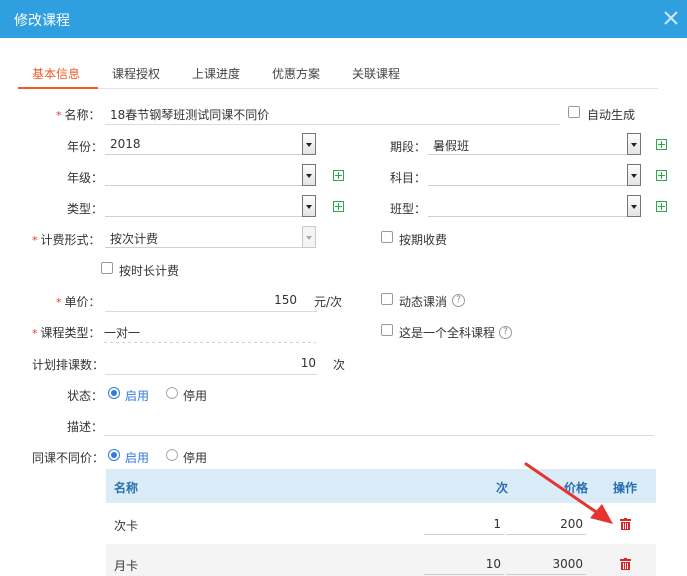 The height and width of the screenshot is (576, 687). What do you see at coordinates (447, 333) in the screenshot?
I see `full-subject-label: 这是一个全科课程` at bounding box center [447, 333].